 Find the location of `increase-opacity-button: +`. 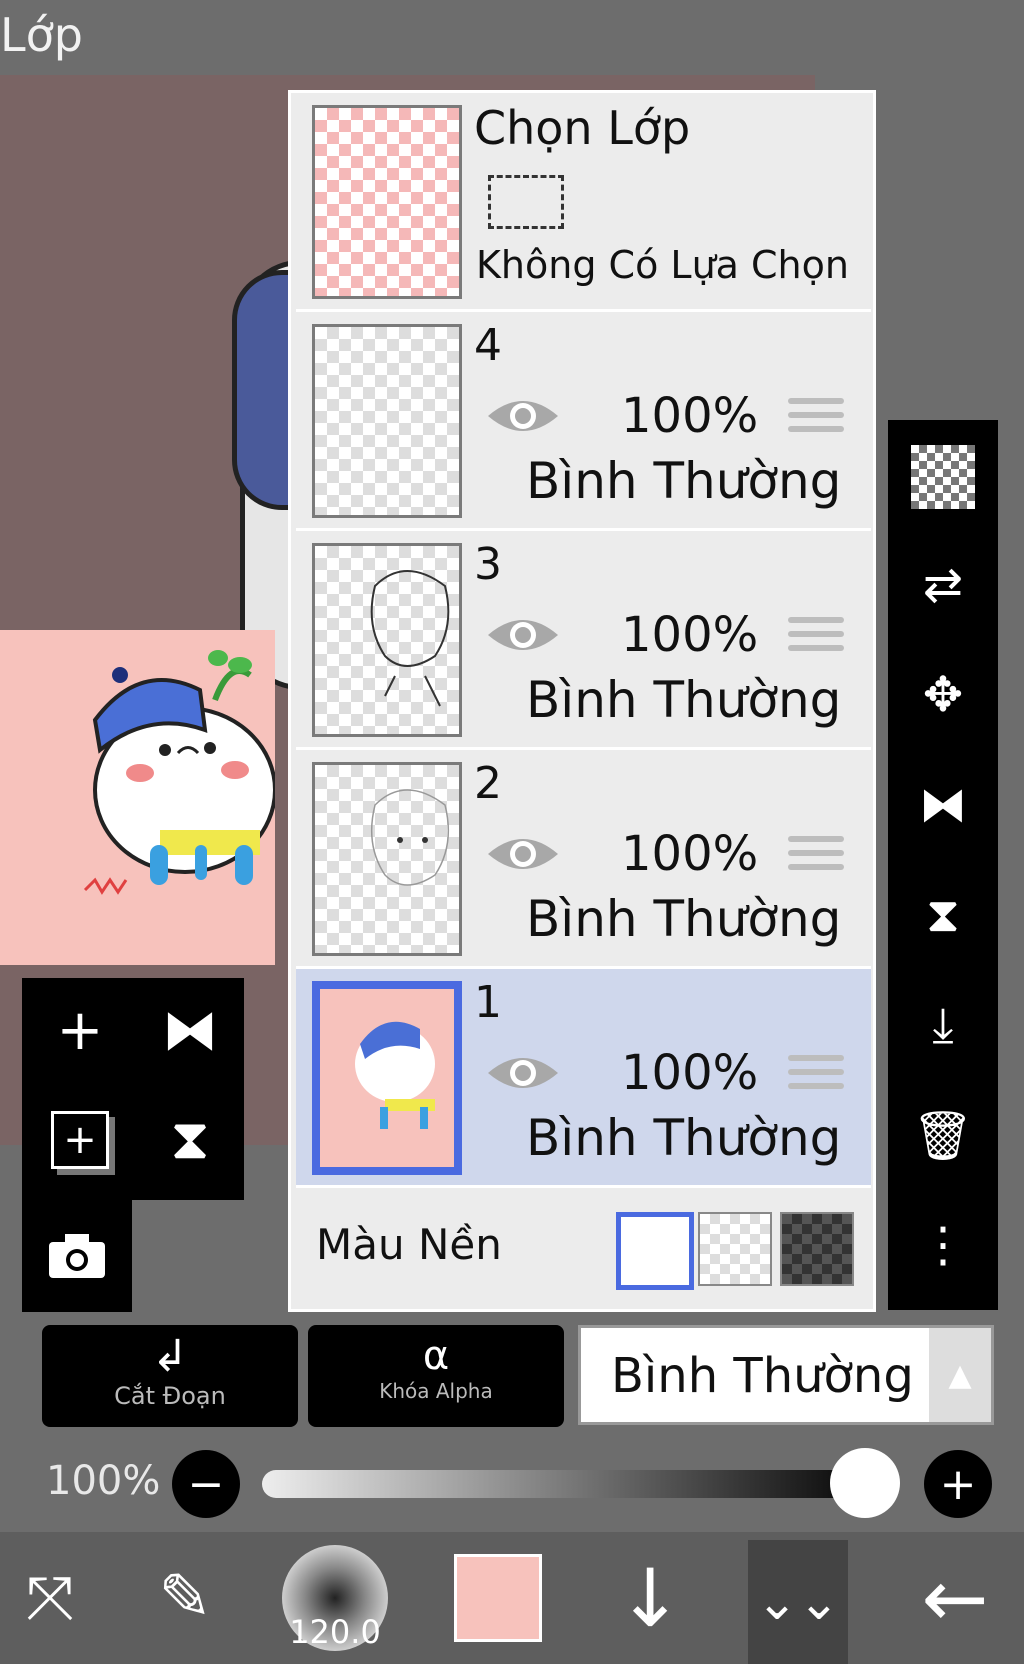

increase-opacity-button: + is located at coordinates (958, 1484).